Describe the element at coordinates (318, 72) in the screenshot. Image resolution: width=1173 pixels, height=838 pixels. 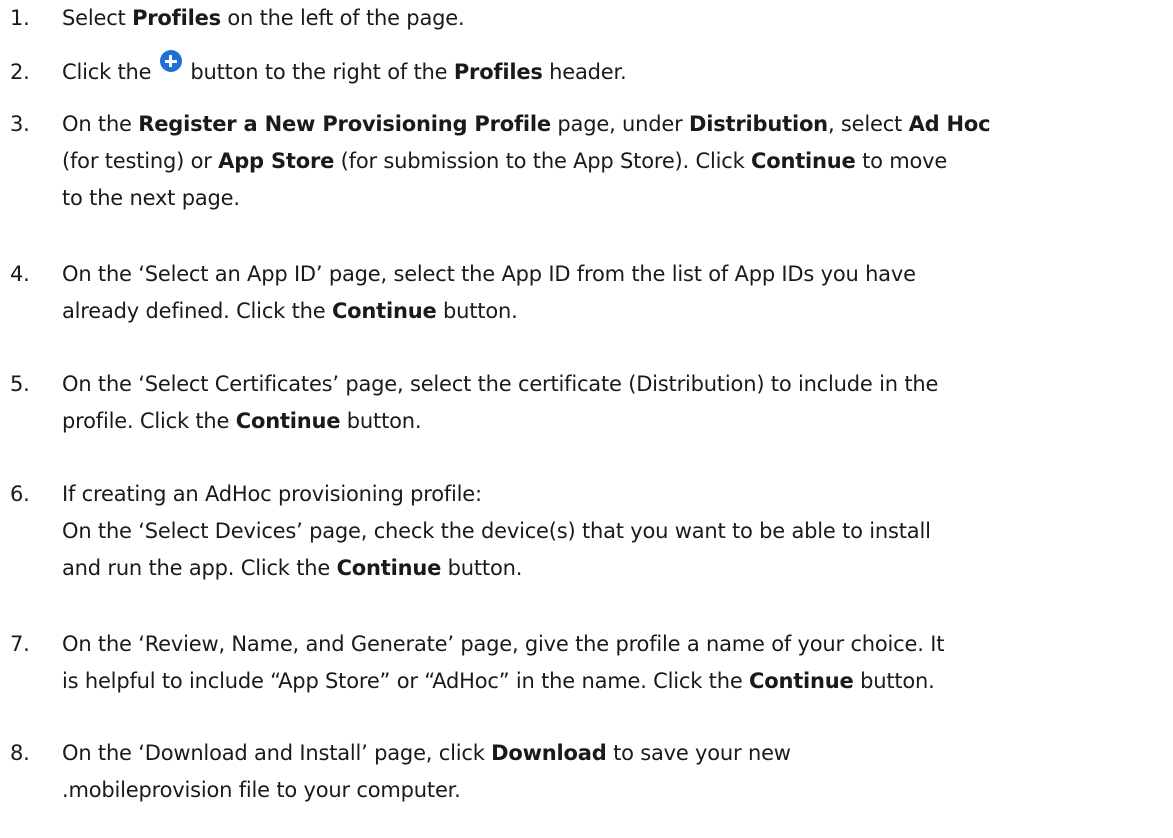
I see `text-run: button to the right of the` at that location.